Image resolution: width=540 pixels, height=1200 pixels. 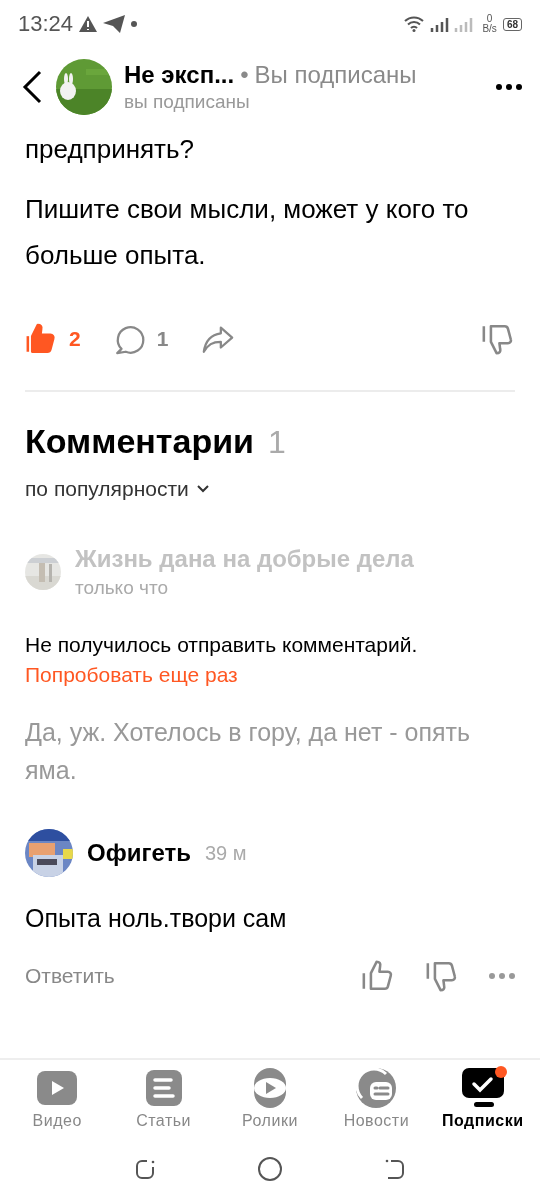 What do you see at coordinates (414, 24) in the screenshot?
I see `wifi-icon` at bounding box center [414, 24].